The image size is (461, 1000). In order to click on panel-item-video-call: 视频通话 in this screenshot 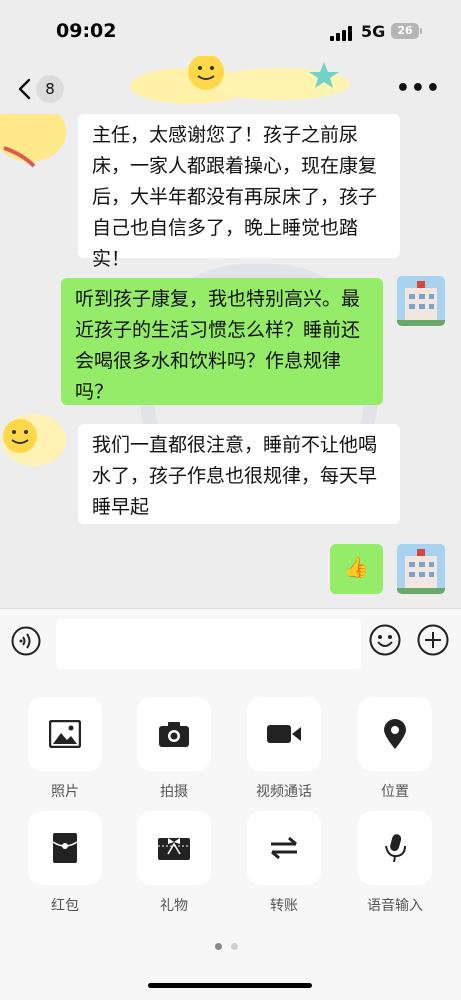, I will do `click(284, 749)`.